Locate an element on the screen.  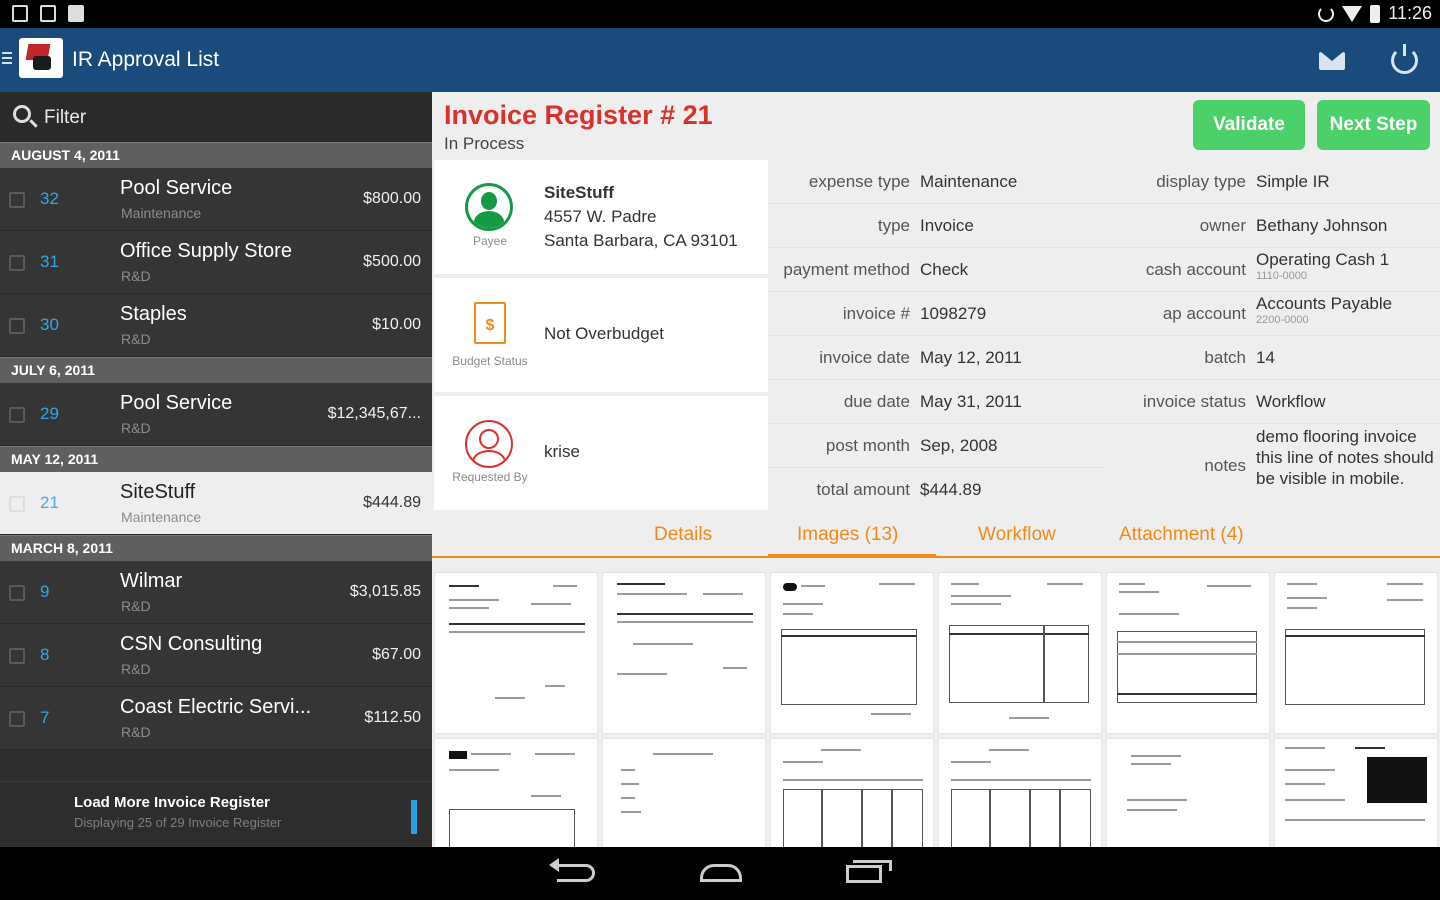
budget-caption: Budget Status is located at coordinates (490, 361).